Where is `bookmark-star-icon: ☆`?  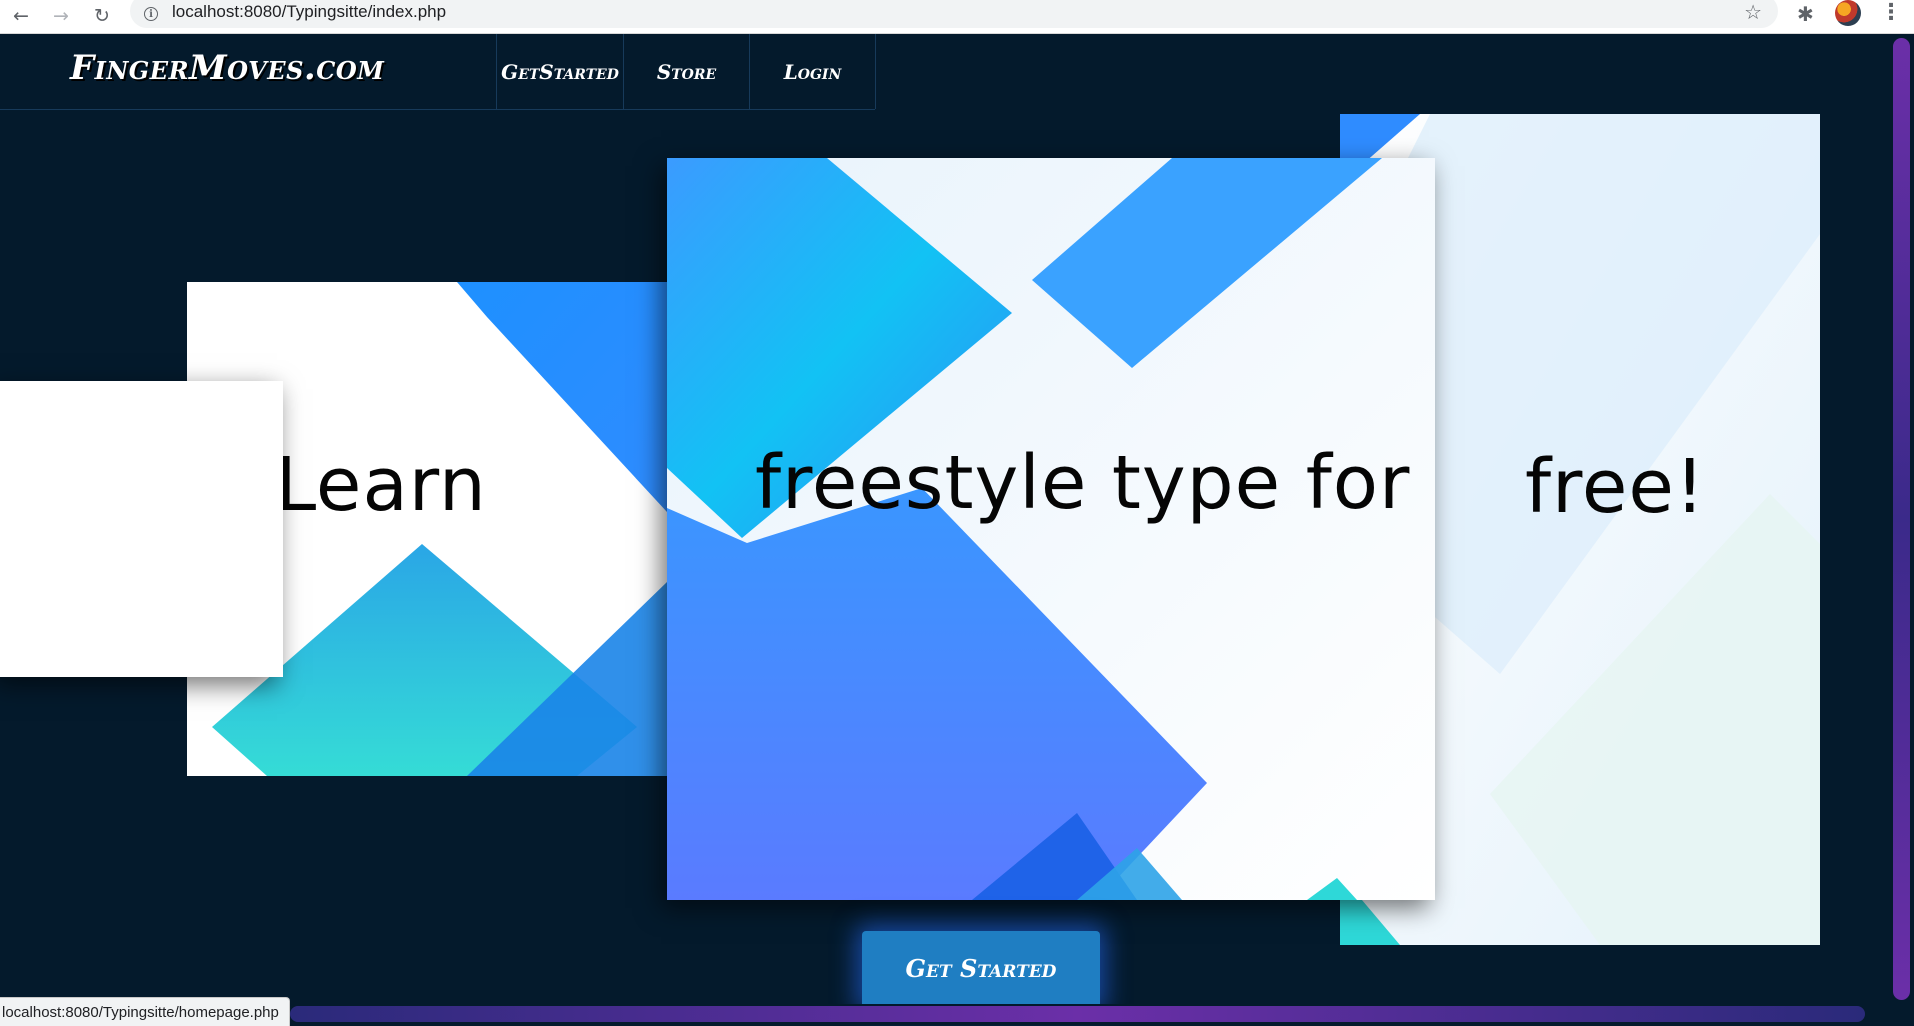
bookmark-star-icon: ☆ is located at coordinates (1753, 12).